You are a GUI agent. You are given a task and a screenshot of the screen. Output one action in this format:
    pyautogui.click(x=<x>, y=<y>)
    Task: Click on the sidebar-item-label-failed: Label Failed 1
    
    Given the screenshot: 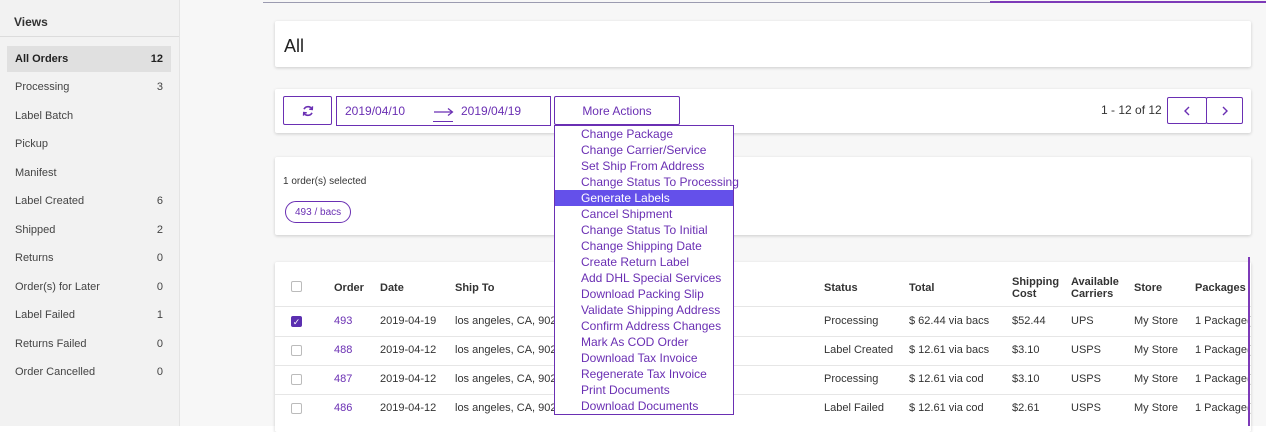 What is the action you would take?
    pyautogui.click(x=89, y=315)
    